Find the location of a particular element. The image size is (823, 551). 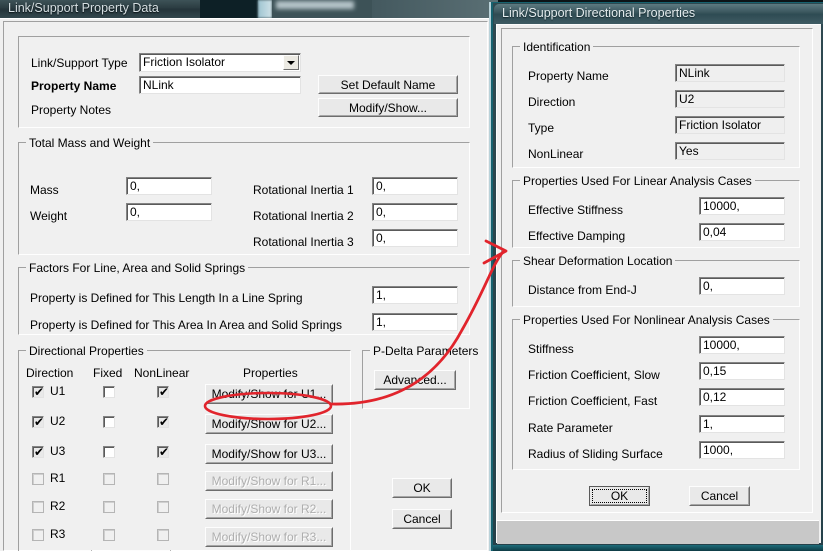

link-support-type-combo: Friction Isolator is located at coordinates (220, 62).